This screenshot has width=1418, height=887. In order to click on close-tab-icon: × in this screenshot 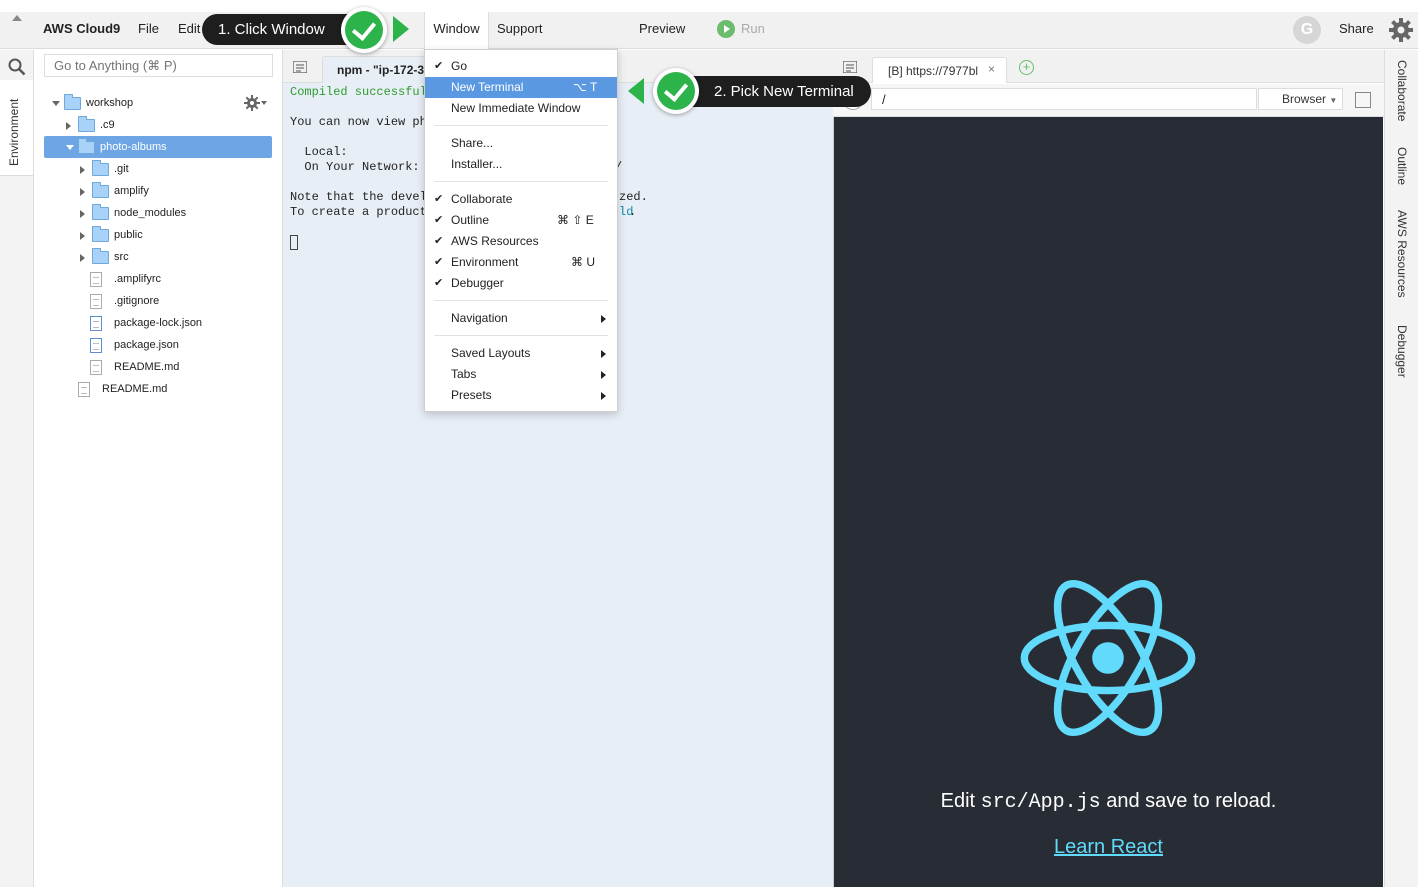, I will do `click(991, 69)`.